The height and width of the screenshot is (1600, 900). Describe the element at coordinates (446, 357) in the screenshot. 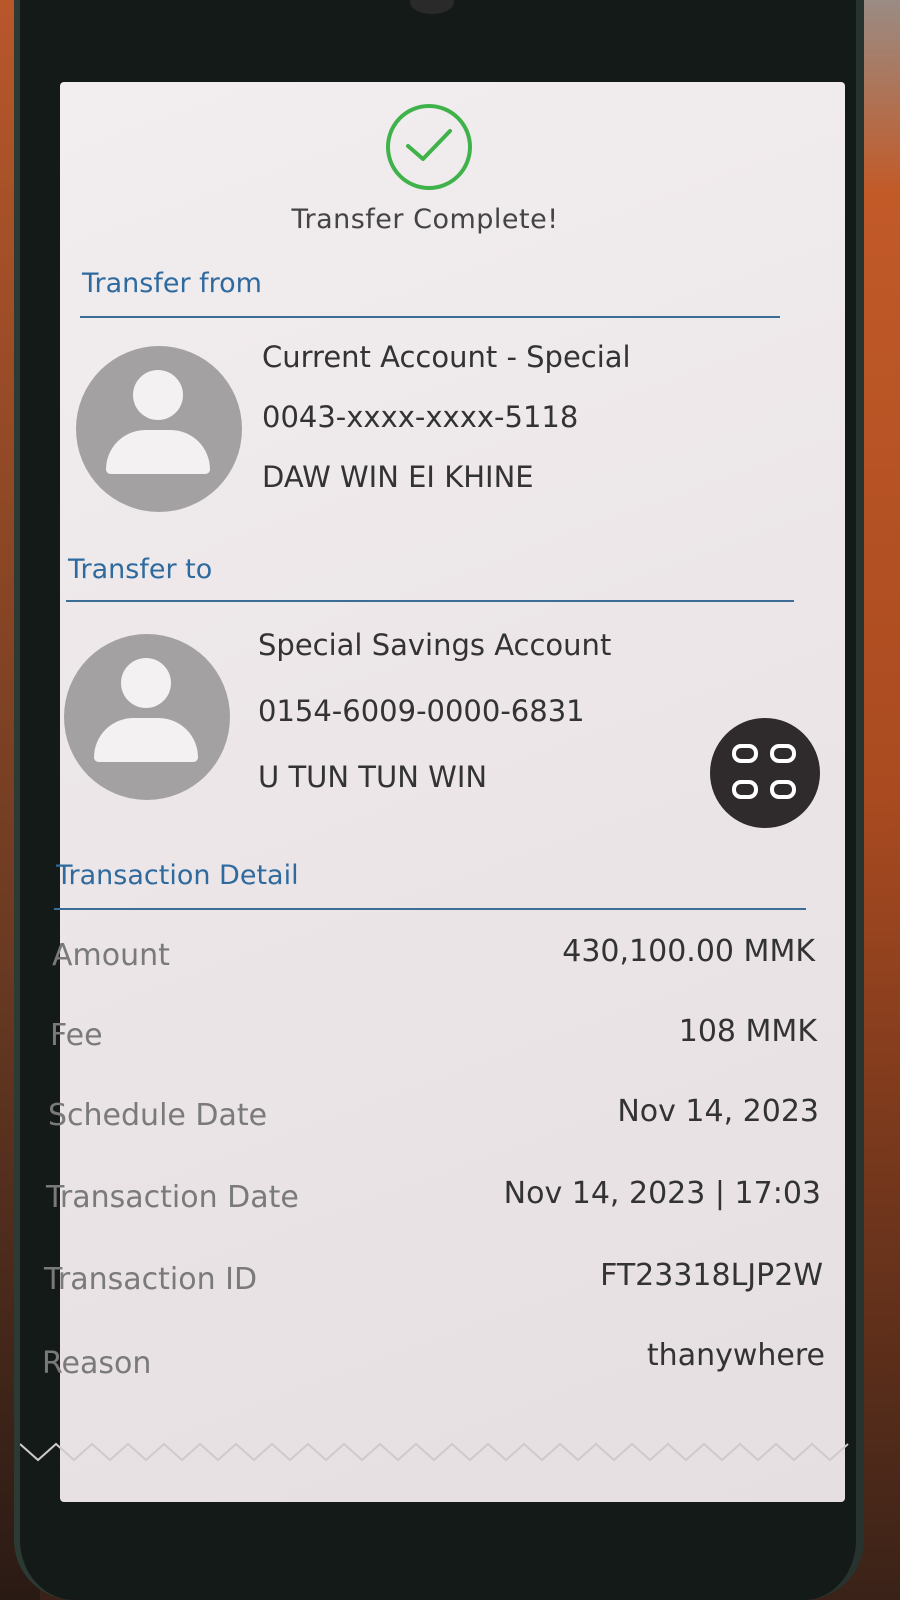

I see `sender-account-type: Current Account - Special` at that location.